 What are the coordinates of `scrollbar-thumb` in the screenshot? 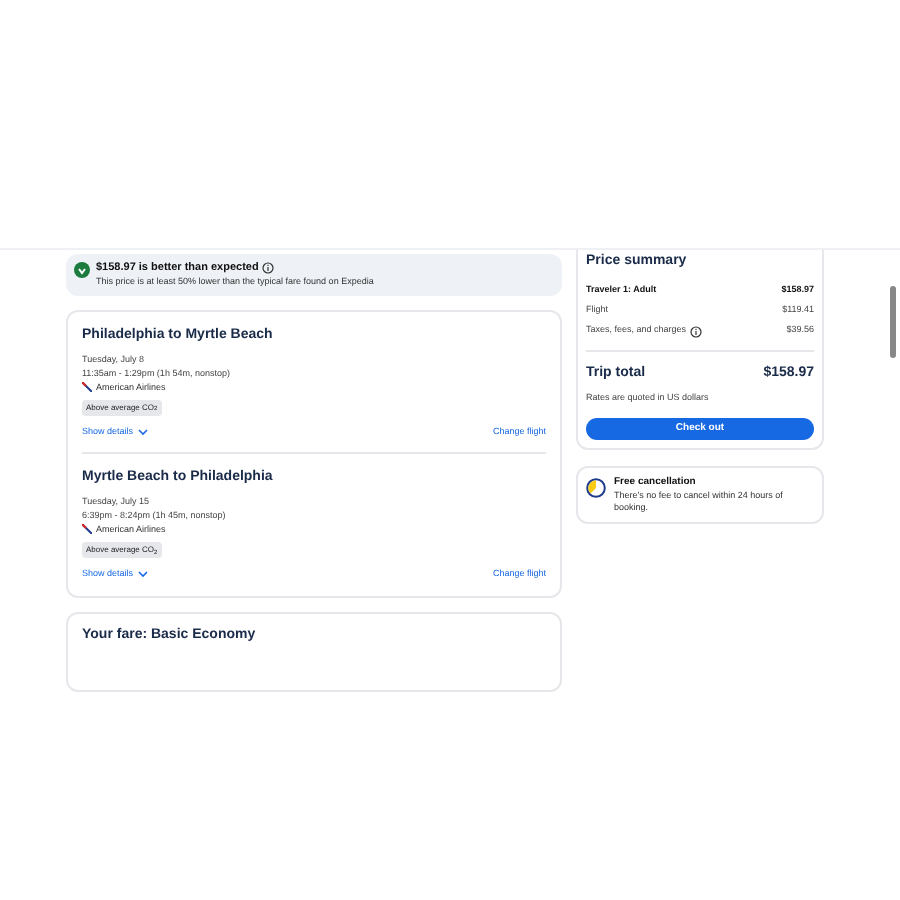 It's located at (893, 322).